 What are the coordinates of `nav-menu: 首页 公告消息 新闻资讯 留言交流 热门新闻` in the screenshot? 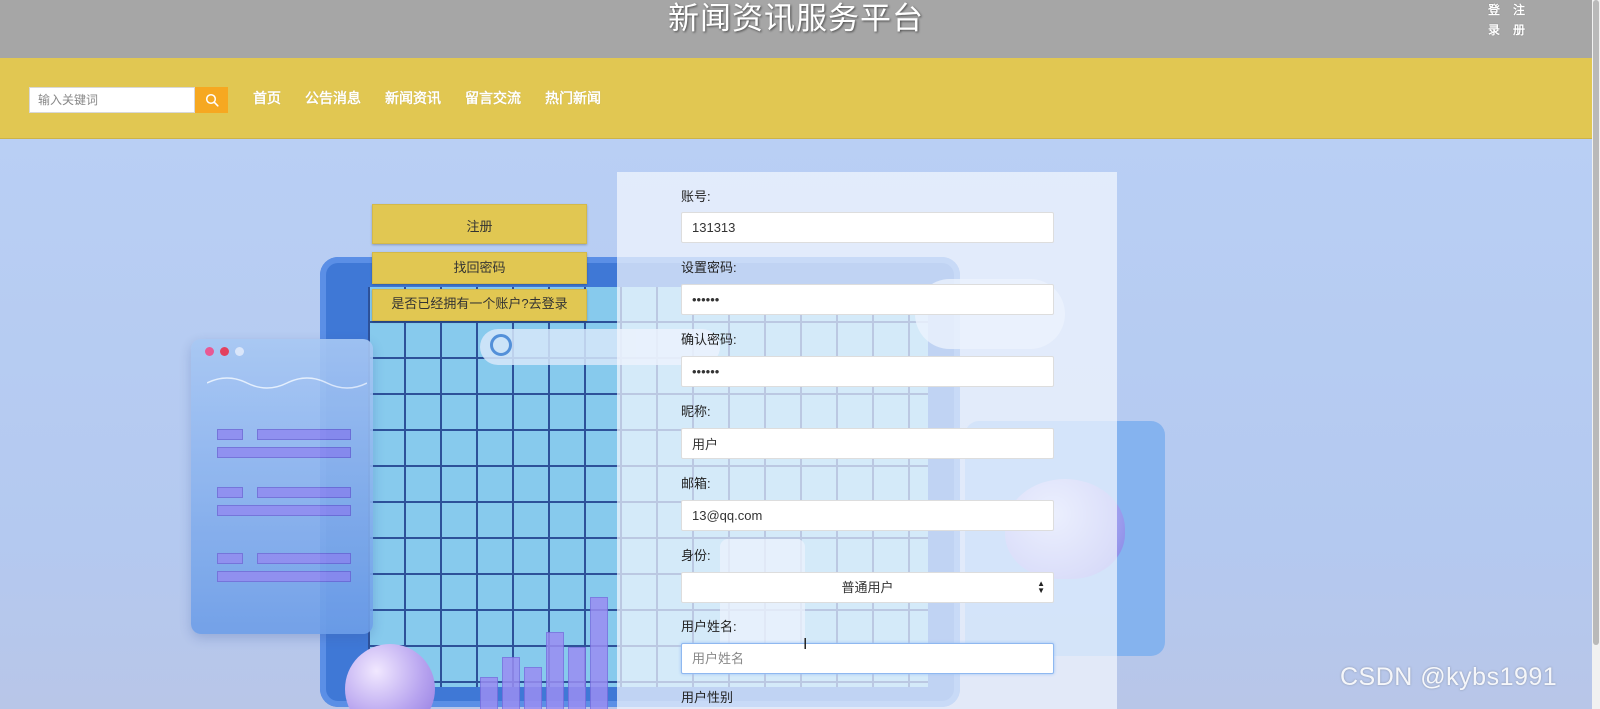 It's located at (427, 98).